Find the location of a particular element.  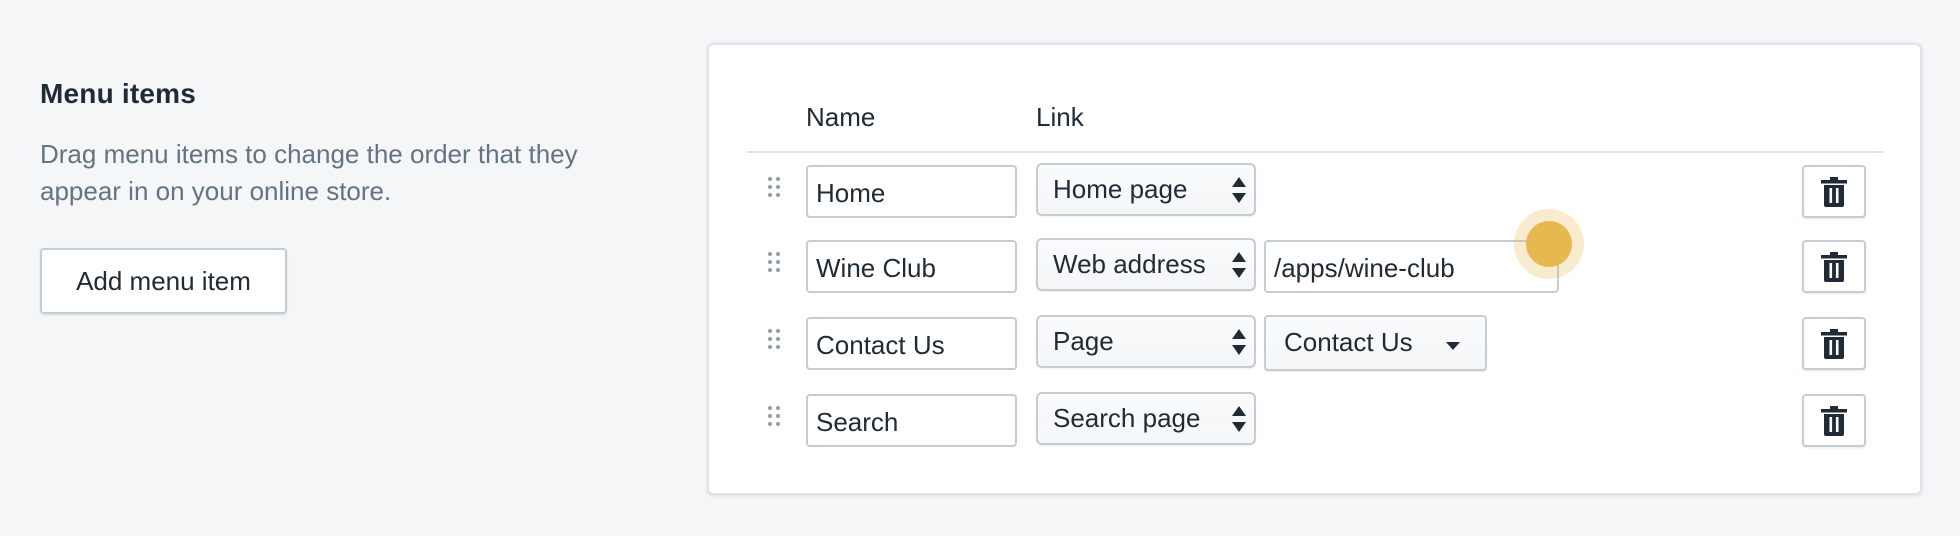

caret-down-icon is located at coordinates (1453, 346).